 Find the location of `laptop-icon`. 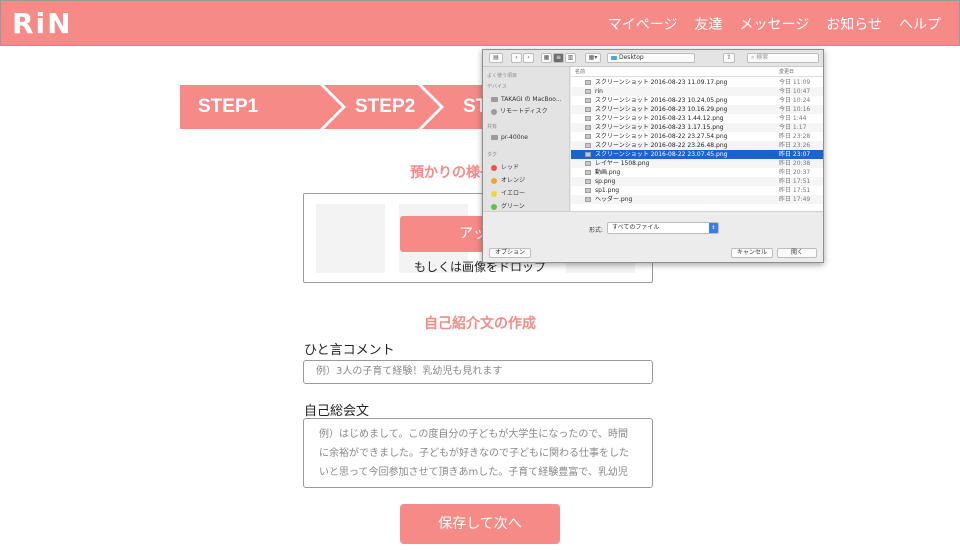

laptop-icon is located at coordinates (494, 99).